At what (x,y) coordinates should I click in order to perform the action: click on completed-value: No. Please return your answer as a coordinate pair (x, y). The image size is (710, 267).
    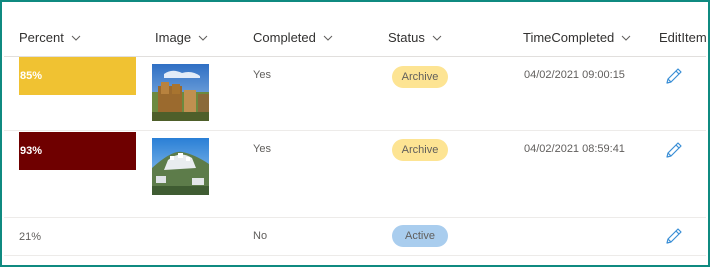
    Looking at the image, I should click on (260, 236).